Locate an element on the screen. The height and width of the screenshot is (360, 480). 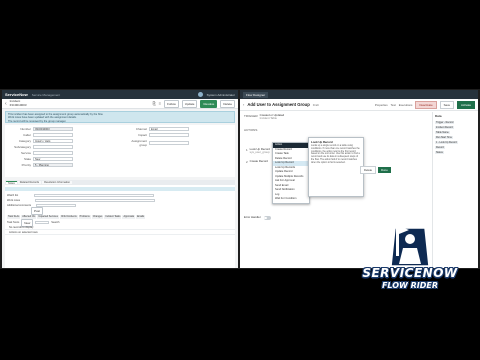
delete-step-button: Delete is located at coordinates (368, 170).